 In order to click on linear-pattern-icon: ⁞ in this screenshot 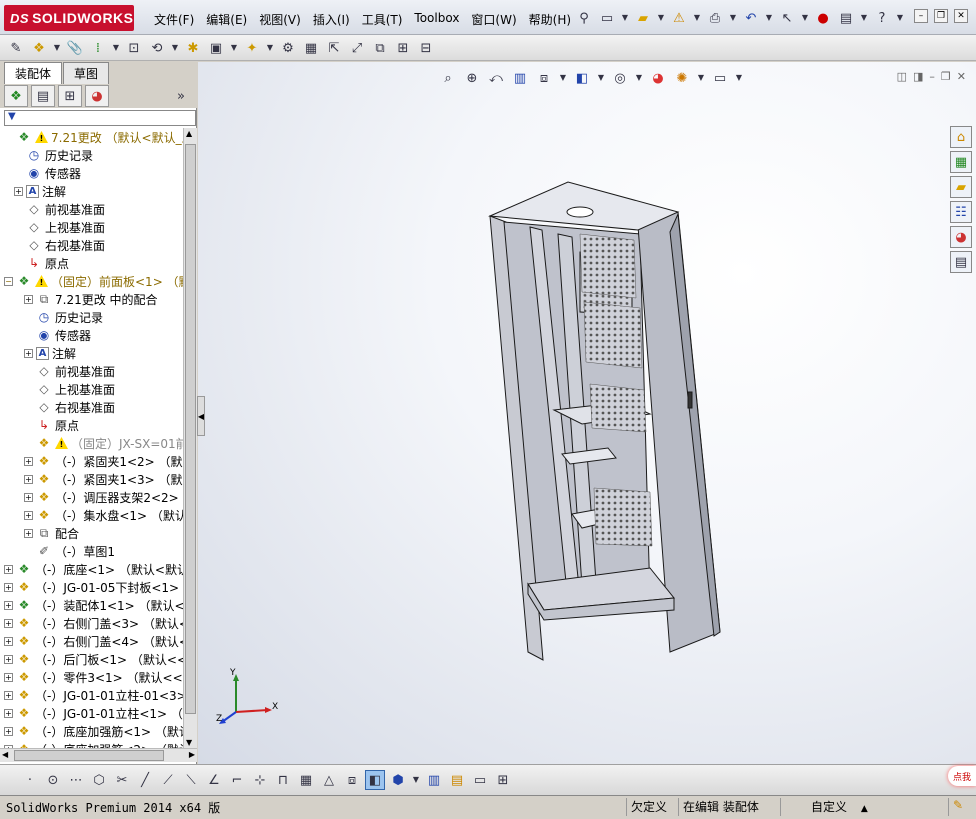, I will do `click(98, 48)`.